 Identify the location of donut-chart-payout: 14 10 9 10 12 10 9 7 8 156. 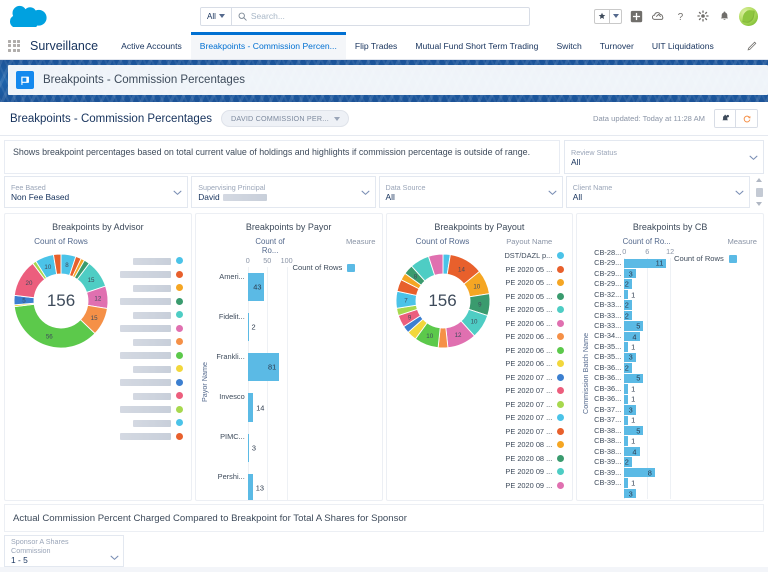
(443, 301).